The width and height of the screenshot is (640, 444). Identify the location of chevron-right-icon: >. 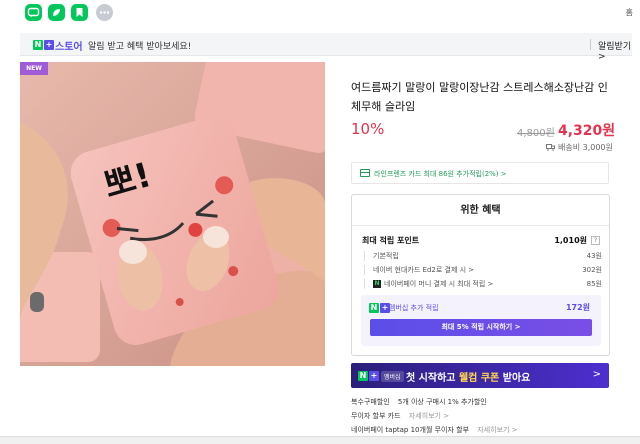
(596, 374).